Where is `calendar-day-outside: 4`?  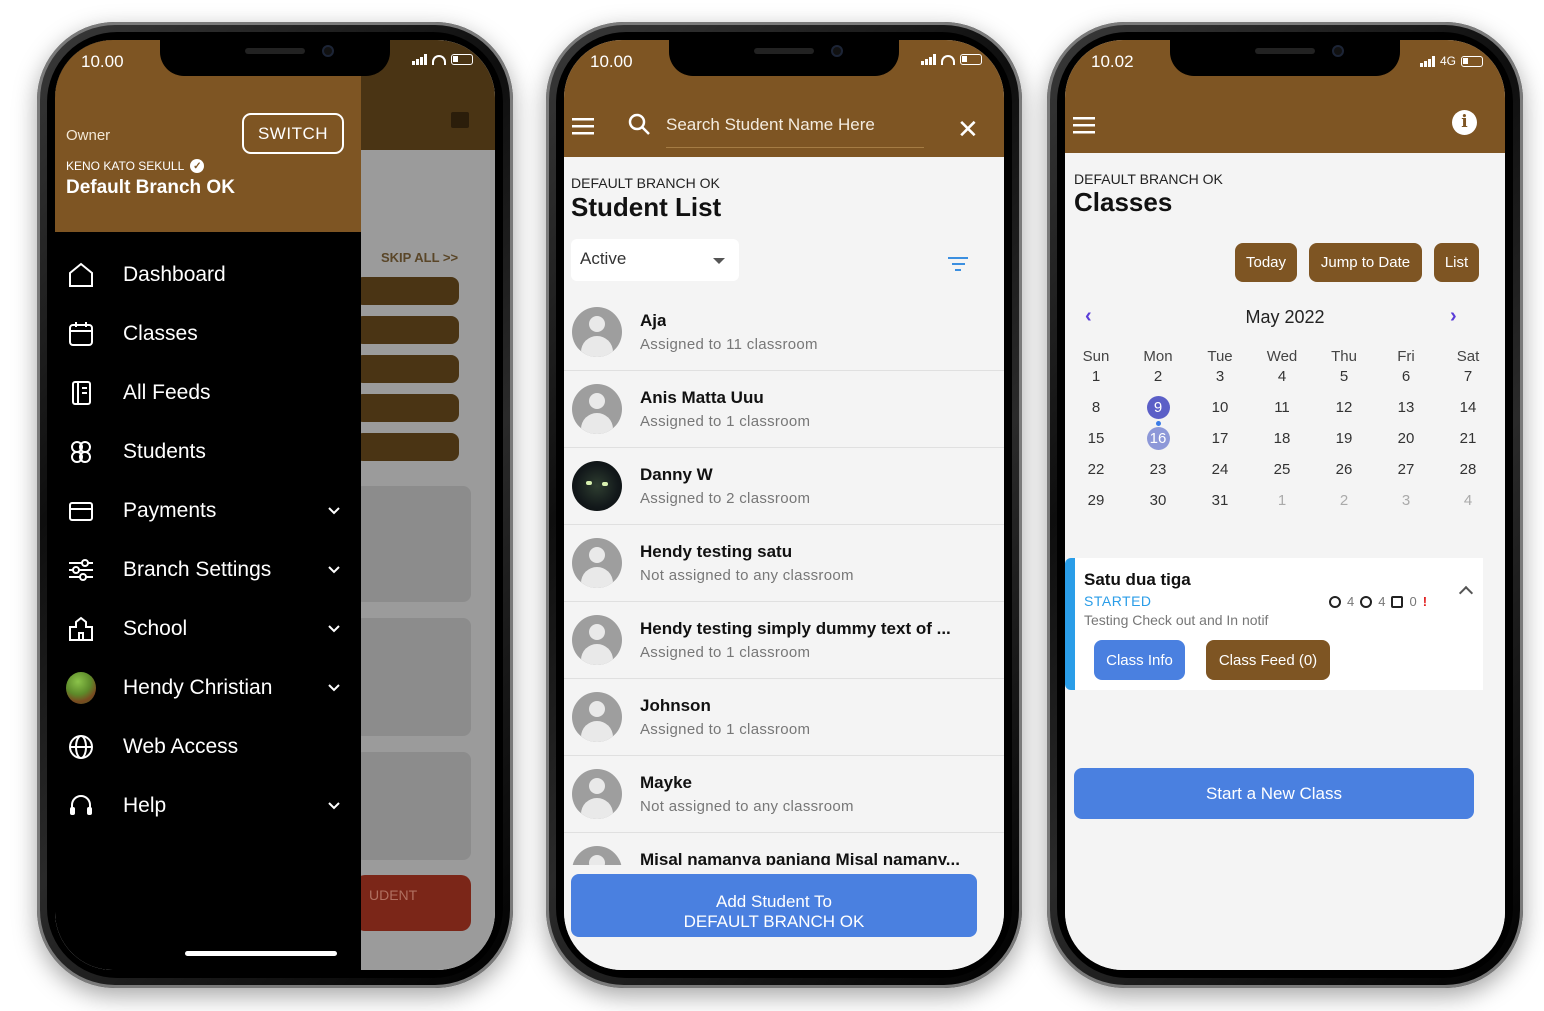 calendar-day-outside: 4 is located at coordinates (1468, 507).